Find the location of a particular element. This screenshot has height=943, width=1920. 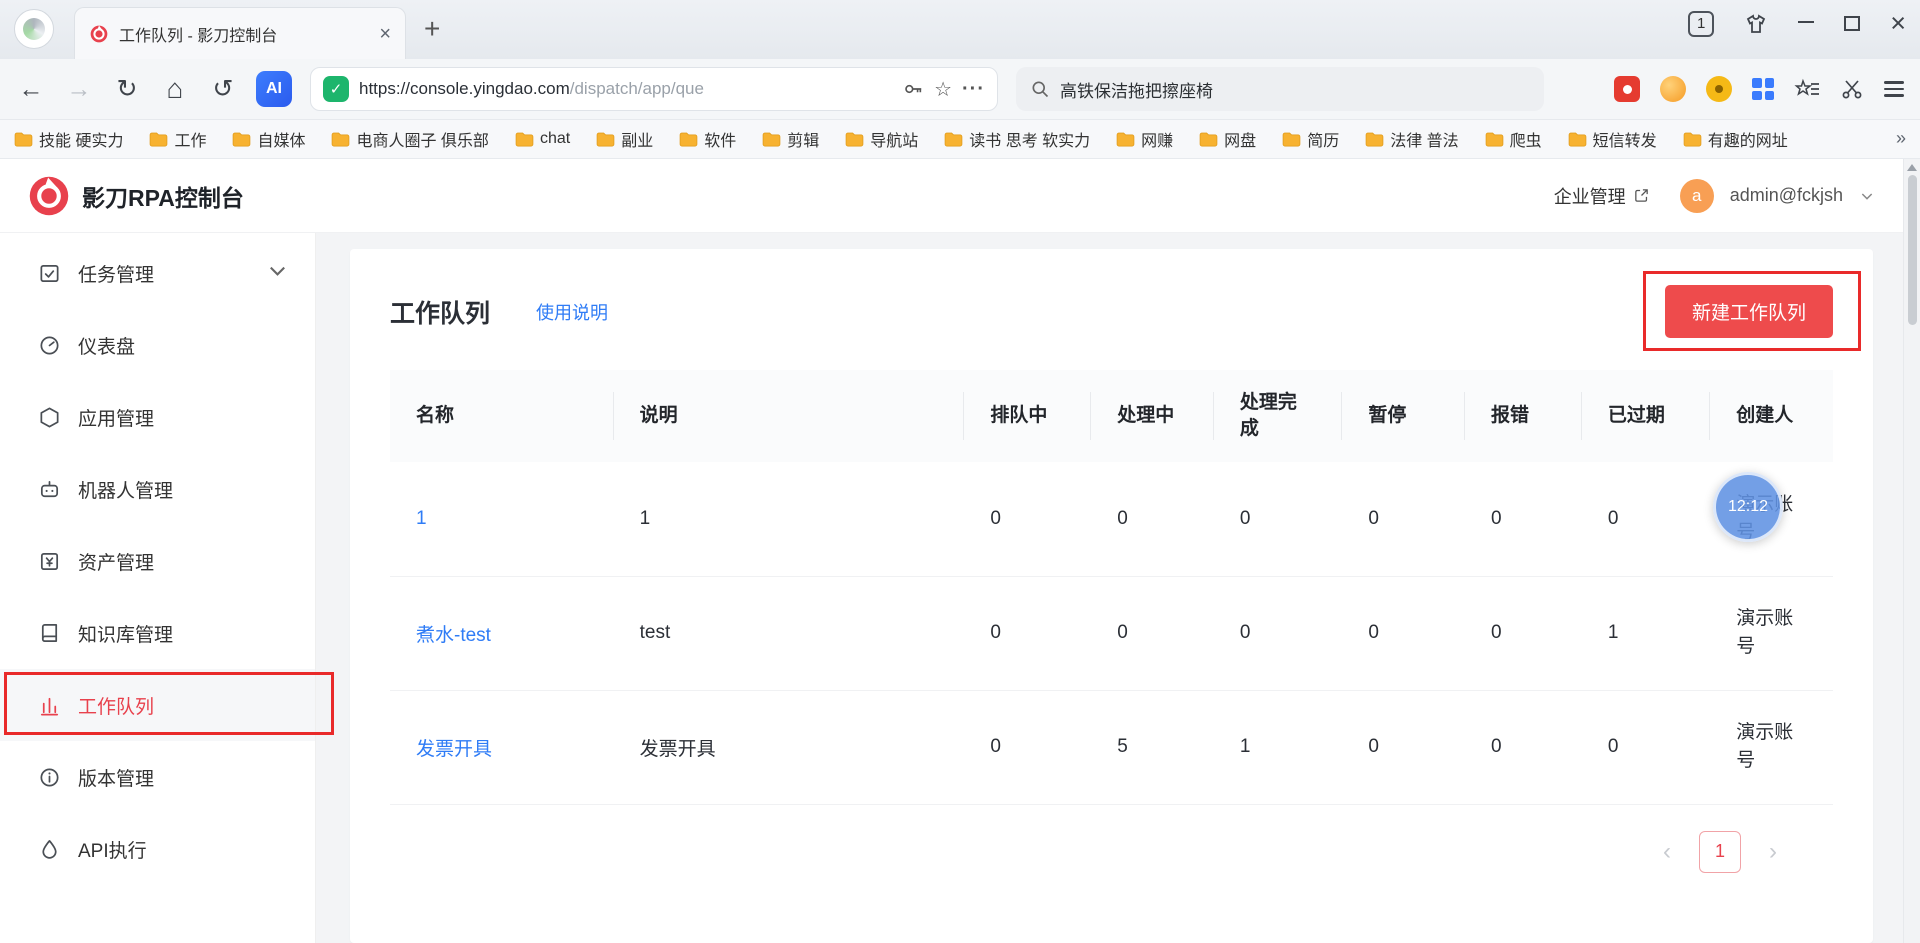

bookmark-item: 法律 普法 is located at coordinates (1412, 139).